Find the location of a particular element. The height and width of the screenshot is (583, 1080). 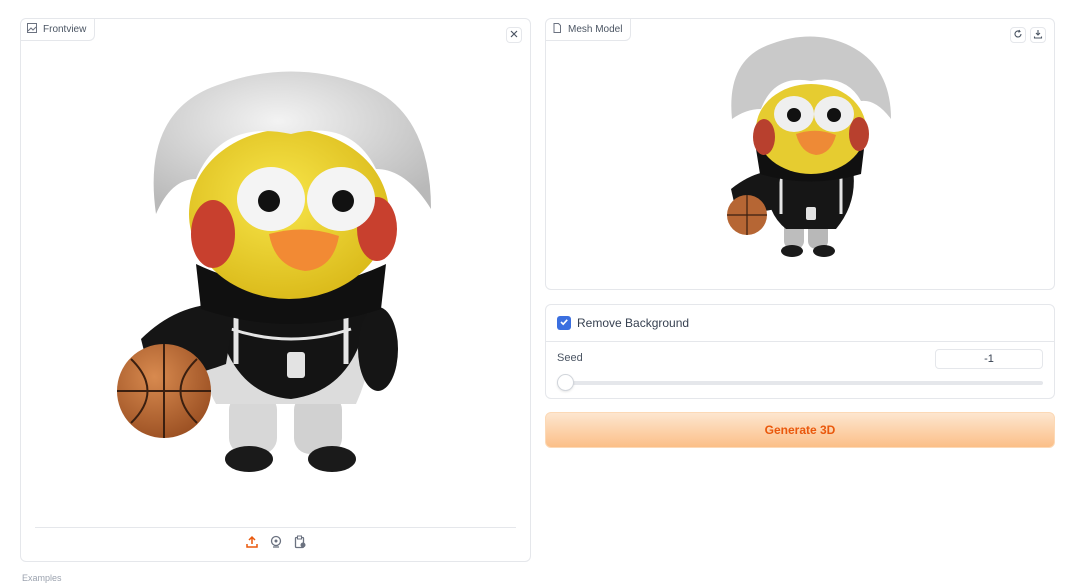

mesh-character-figure is located at coordinates (809, 146).